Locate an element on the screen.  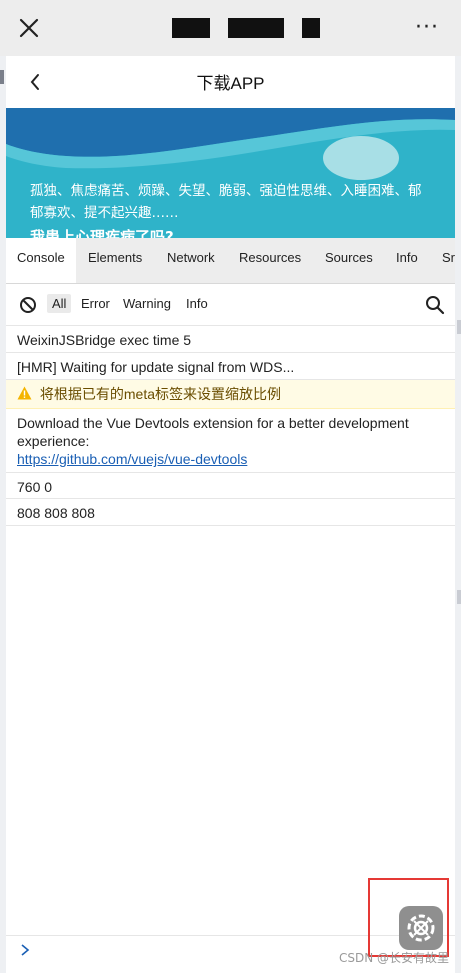
console-filter-bar: All Error Warning Info is located at coordinates (230, 305).